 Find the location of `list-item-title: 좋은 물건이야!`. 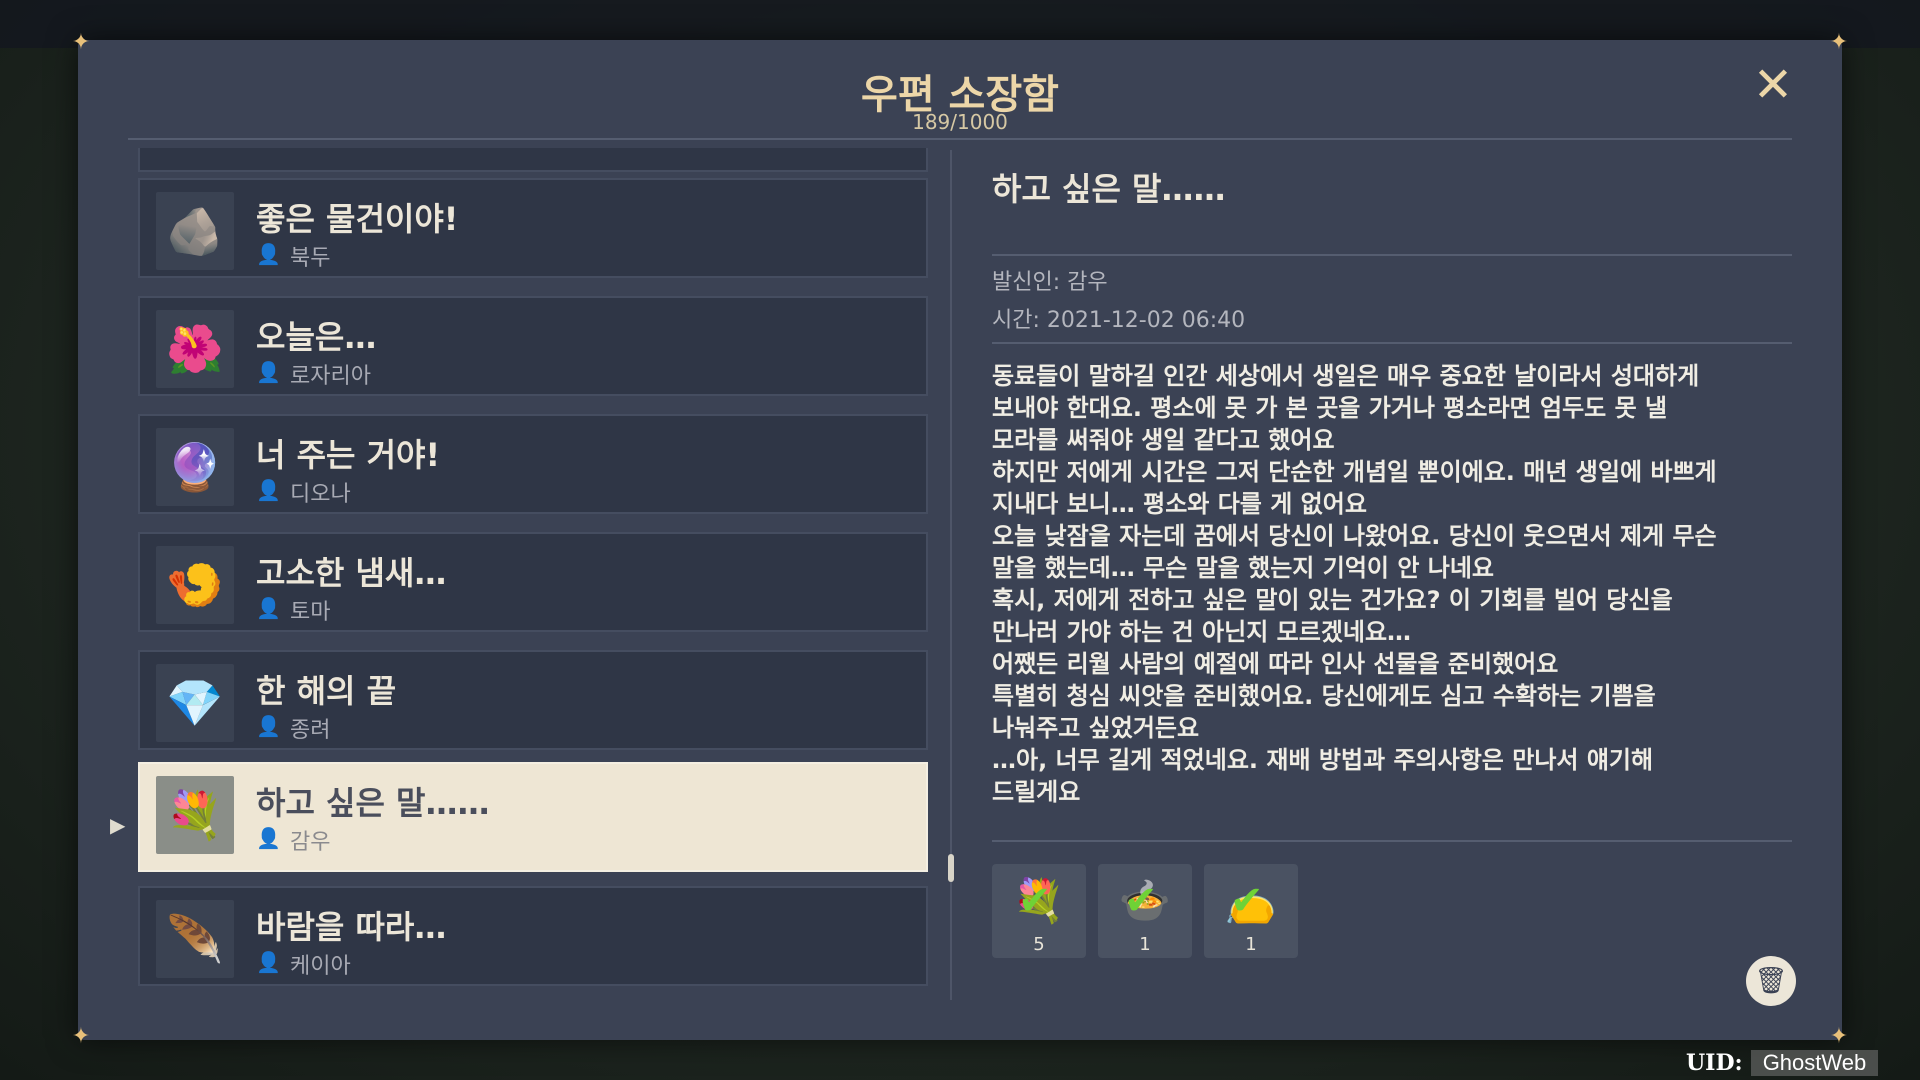

list-item-title: 좋은 물건이야! is located at coordinates (357, 219).